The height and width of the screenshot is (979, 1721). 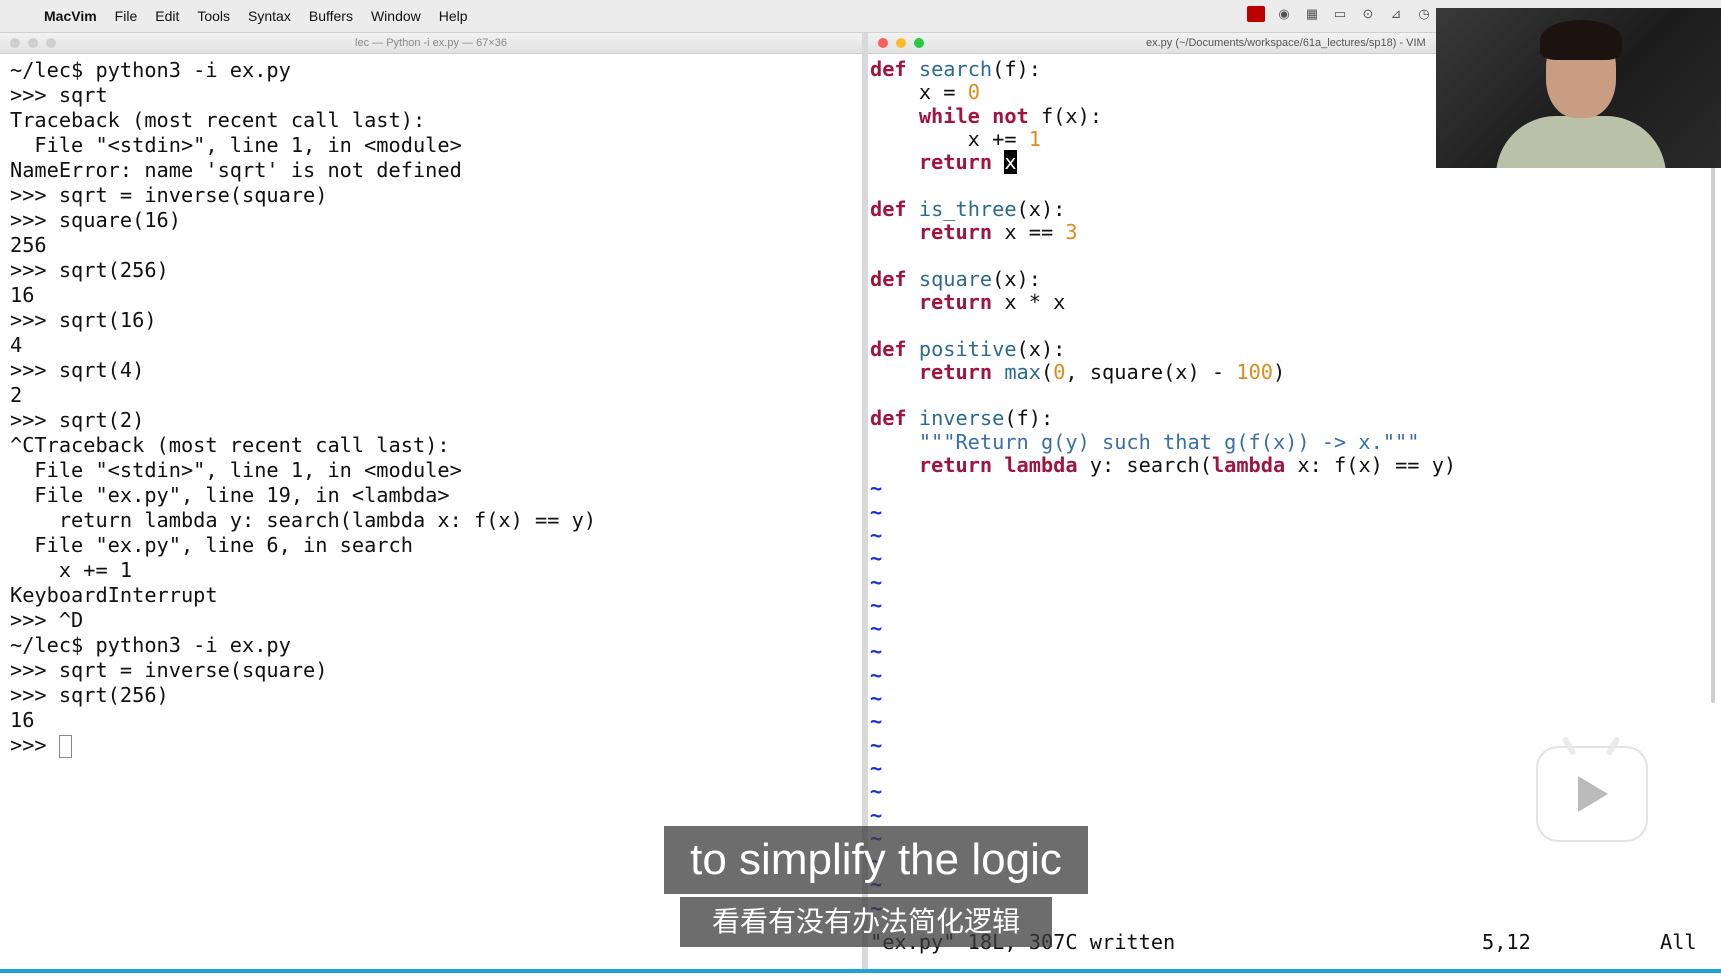 What do you see at coordinates (16, 345) in the screenshot?
I see `terminal-line: 4` at bounding box center [16, 345].